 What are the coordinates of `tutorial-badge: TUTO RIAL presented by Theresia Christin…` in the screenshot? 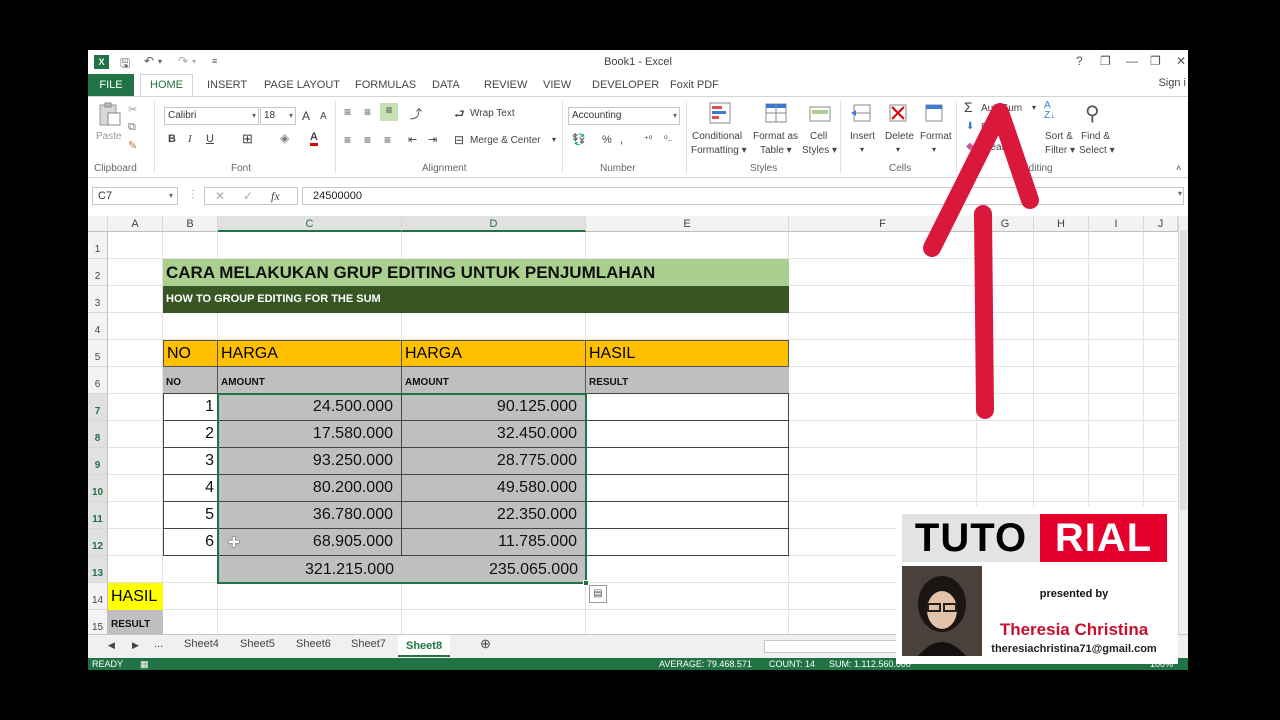 It's located at (1037, 585).